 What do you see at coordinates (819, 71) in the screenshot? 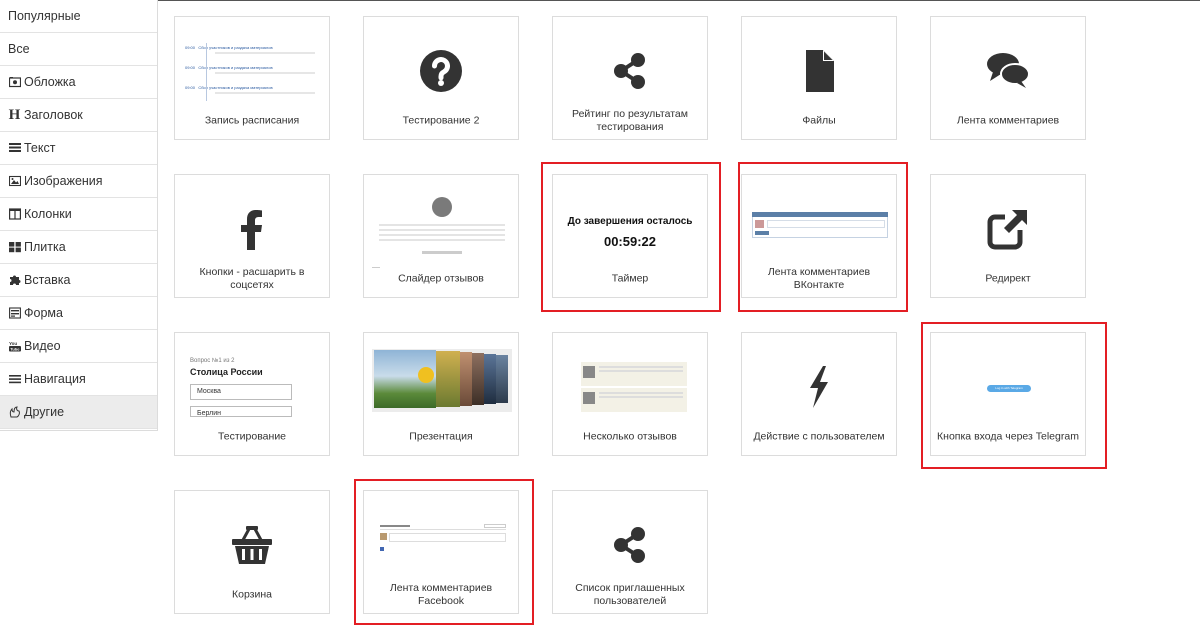
I see `file-icon` at bounding box center [819, 71].